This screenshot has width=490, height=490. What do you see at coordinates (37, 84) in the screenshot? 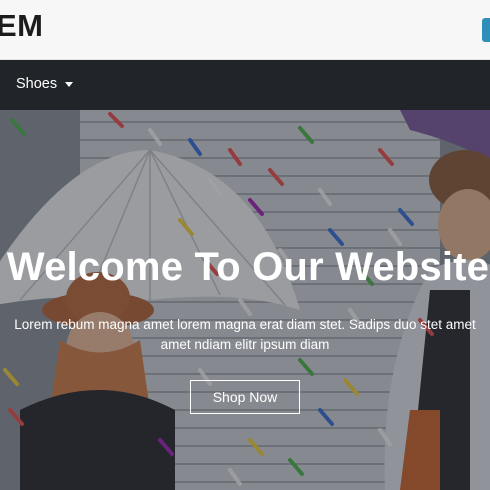
I see `nav-item-label: Shoes` at bounding box center [37, 84].